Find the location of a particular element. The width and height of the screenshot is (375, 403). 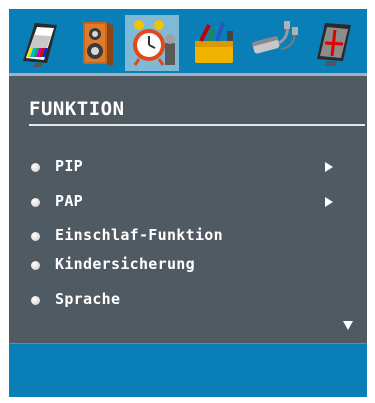

down-arrow-icon is located at coordinates (348, 325).